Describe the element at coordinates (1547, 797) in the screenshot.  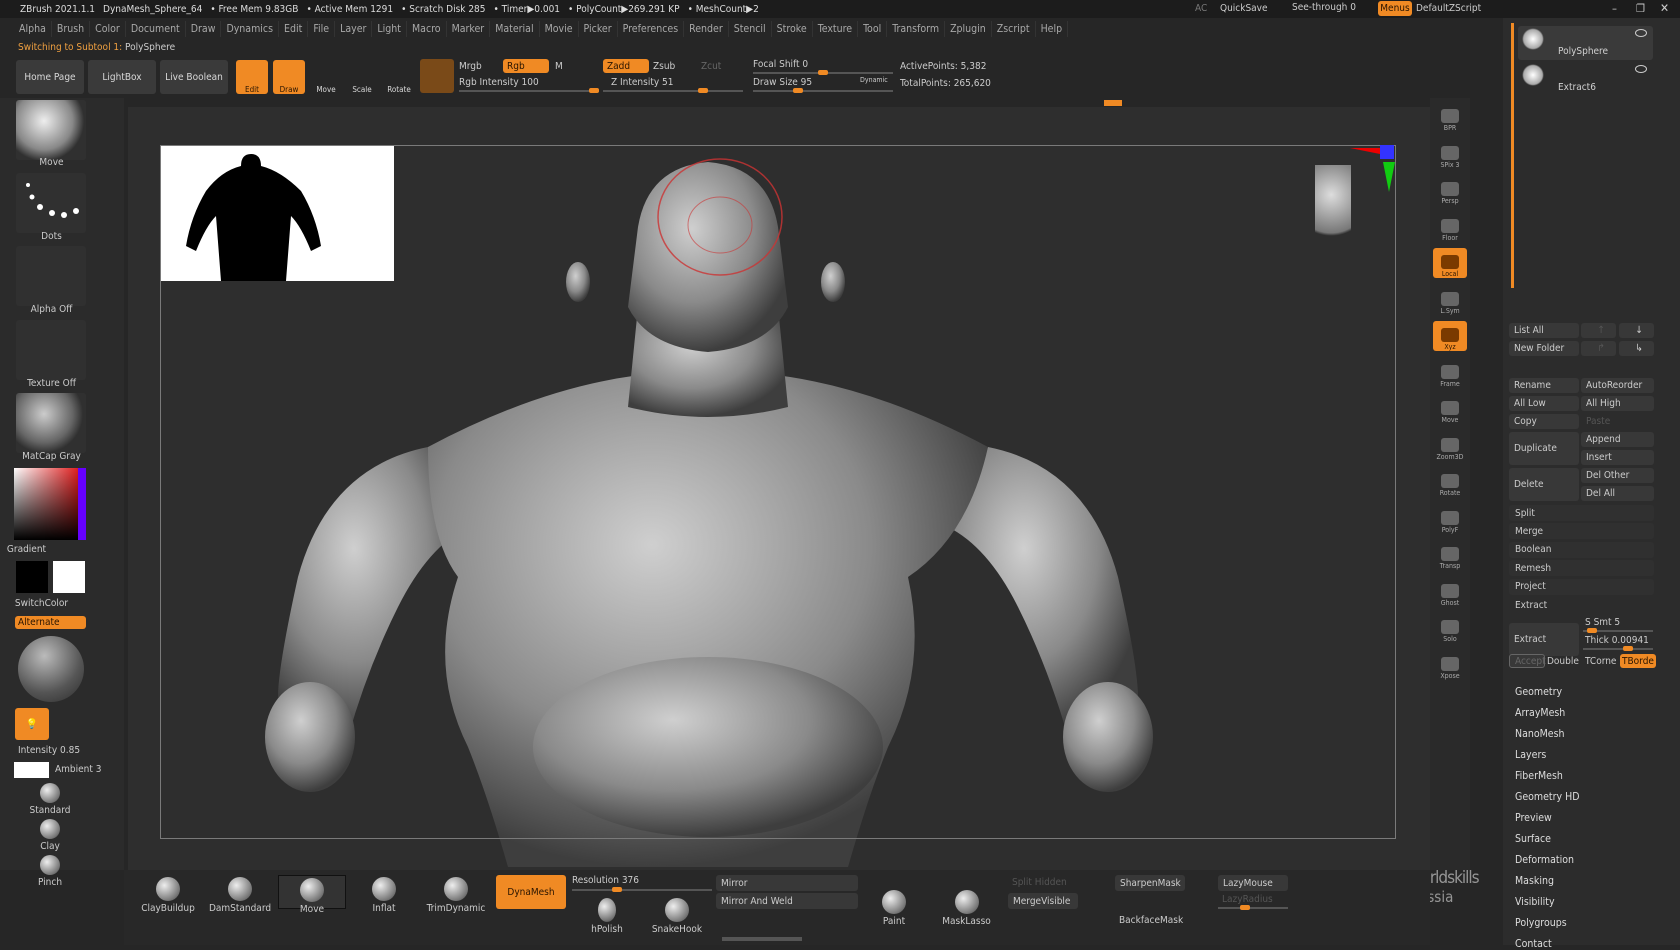
I see `tool-menu-geometry-hd: Geometry HD` at that location.